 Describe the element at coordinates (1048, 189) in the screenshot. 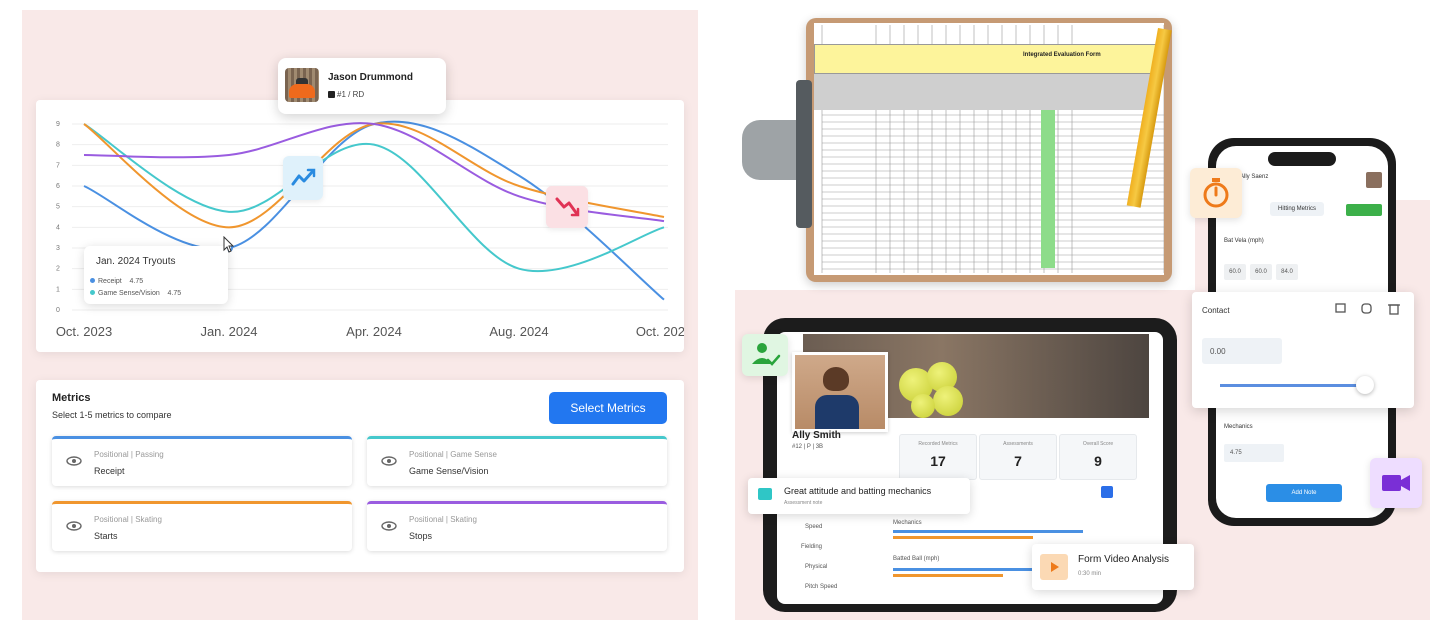

I see `form-score-column` at that location.